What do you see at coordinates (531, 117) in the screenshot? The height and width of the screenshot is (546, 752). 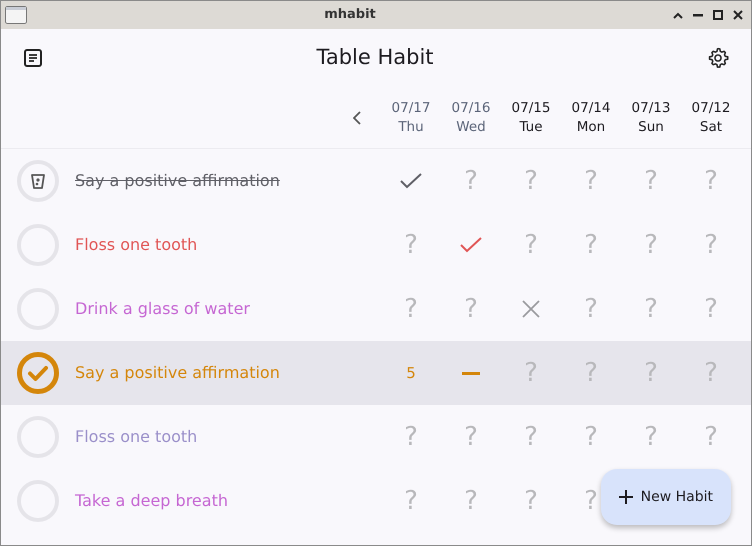 I see `day-header: 07/15 Tue` at bounding box center [531, 117].